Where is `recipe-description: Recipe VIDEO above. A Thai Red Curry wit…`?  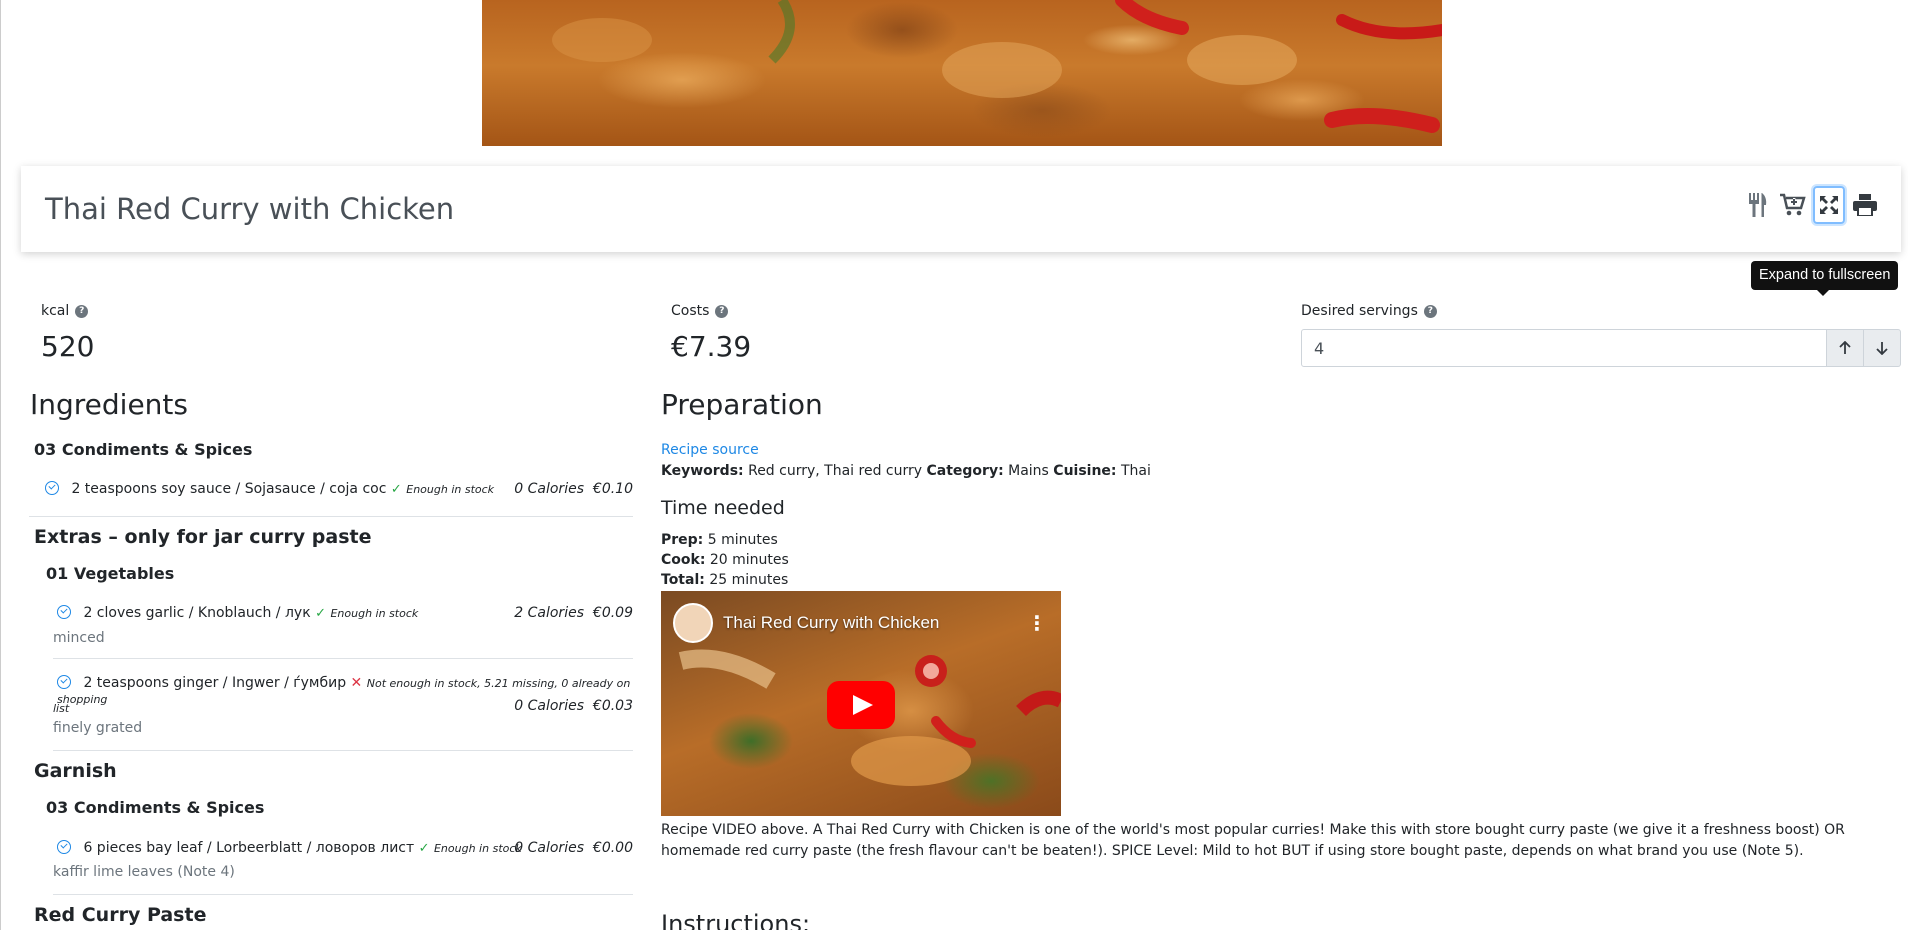 recipe-description: Recipe VIDEO above. A Thai Red Curry wit… is located at coordinates (1253, 840).